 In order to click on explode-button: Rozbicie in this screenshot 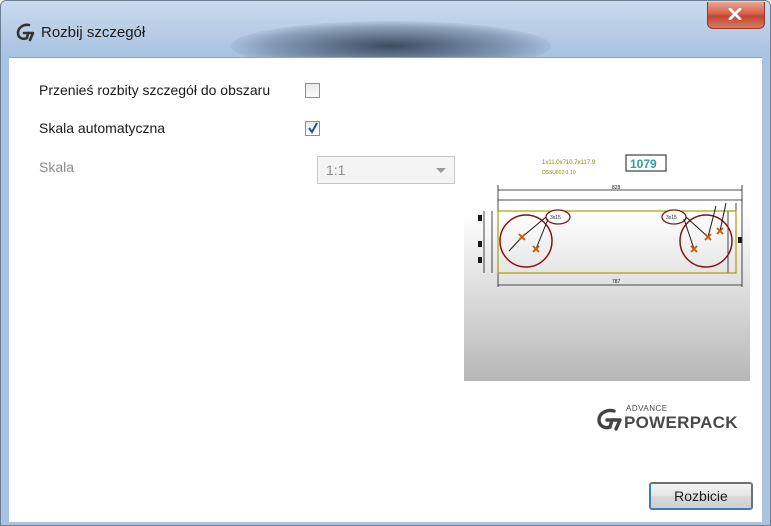, I will do `click(701, 496)`.